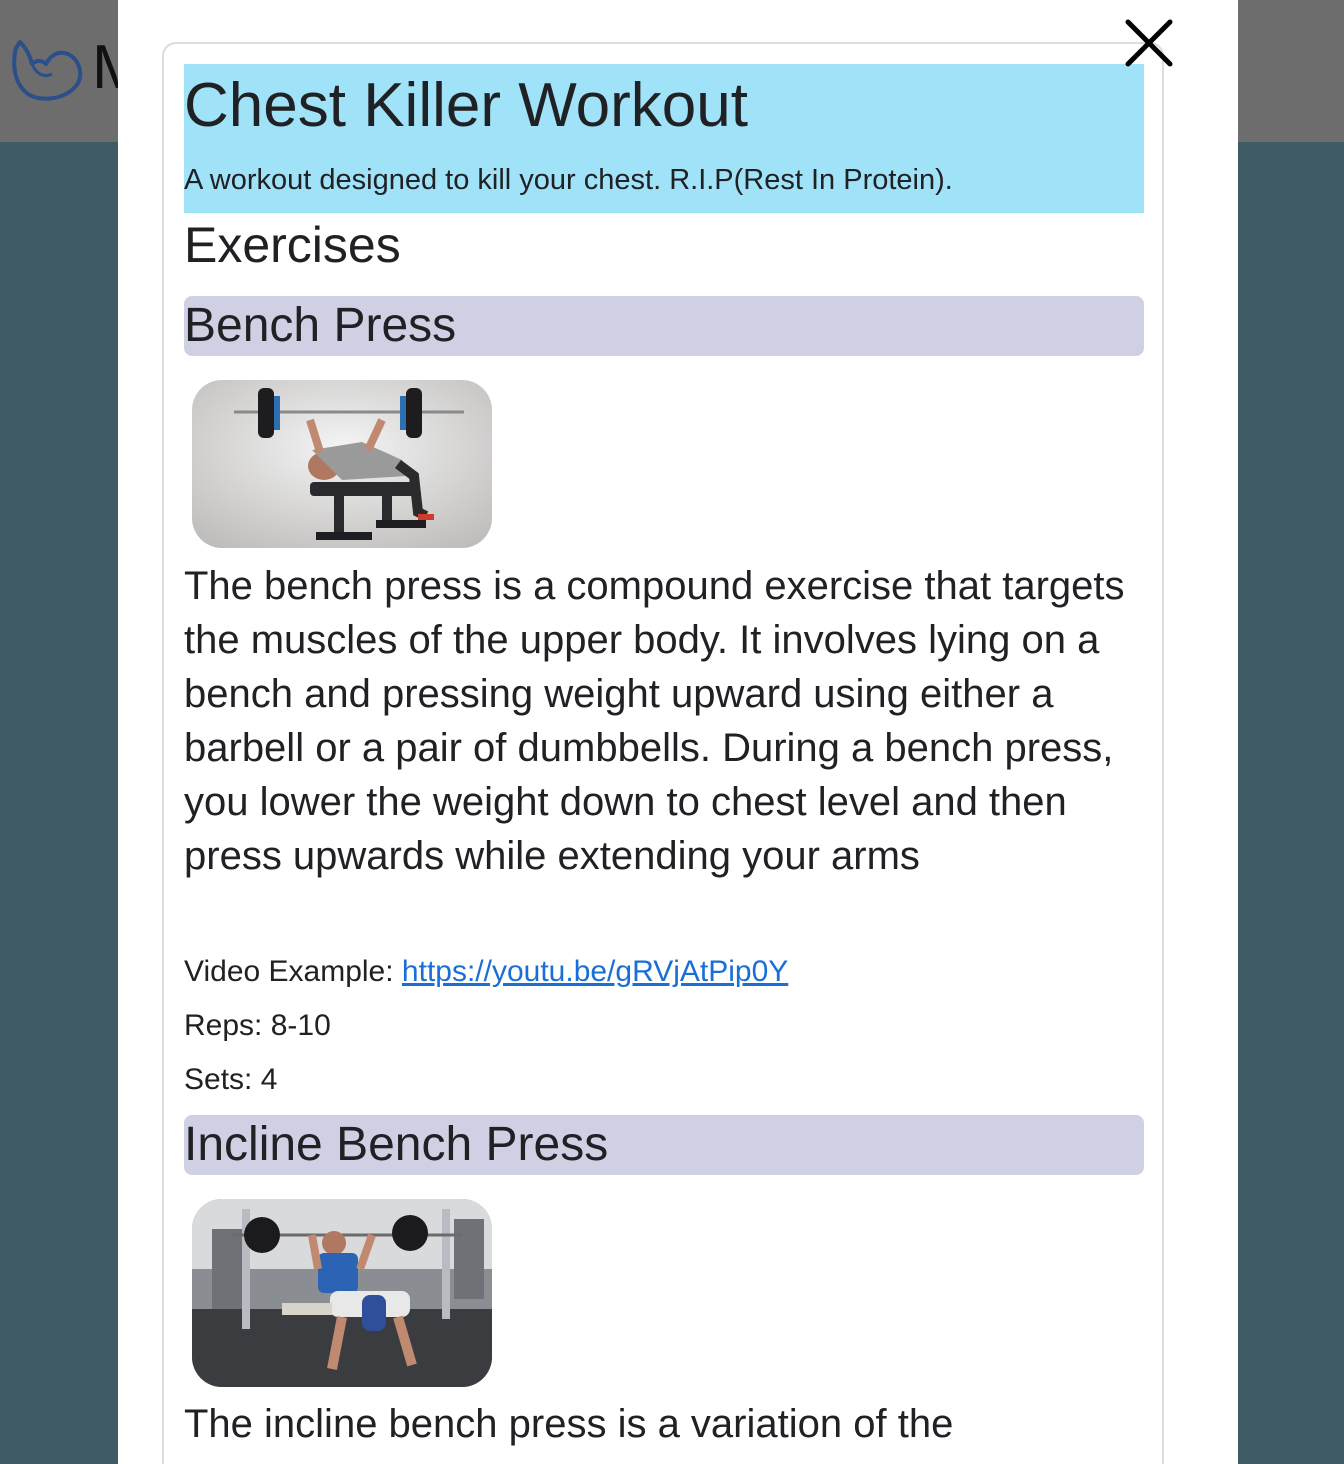 The height and width of the screenshot is (1464, 1344). Describe the element at coordinates (664, 326) in the screenshot. I see `exercise-name: Bench Press` at that location.